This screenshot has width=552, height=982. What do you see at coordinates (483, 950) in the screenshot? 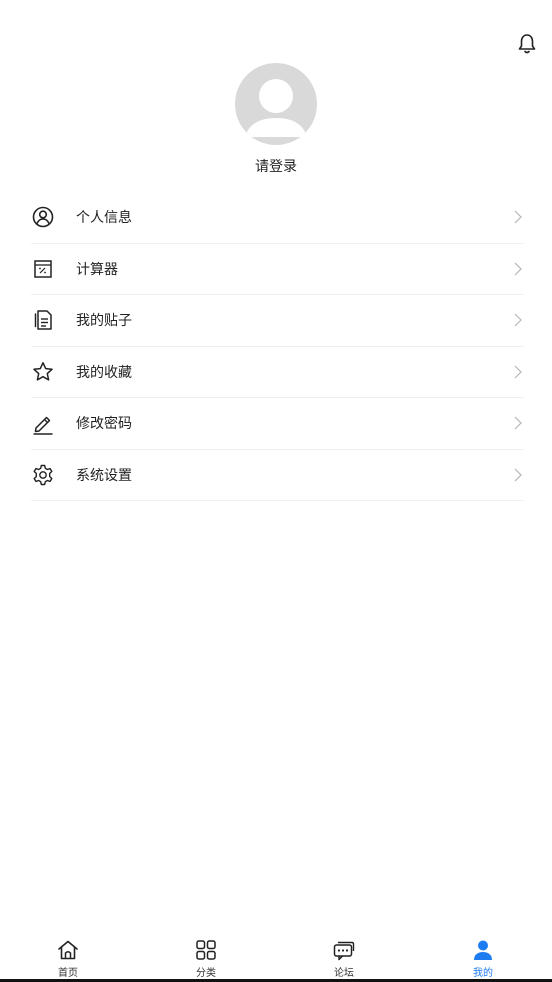
I see `person-icon` at bounding box center [483, 950].